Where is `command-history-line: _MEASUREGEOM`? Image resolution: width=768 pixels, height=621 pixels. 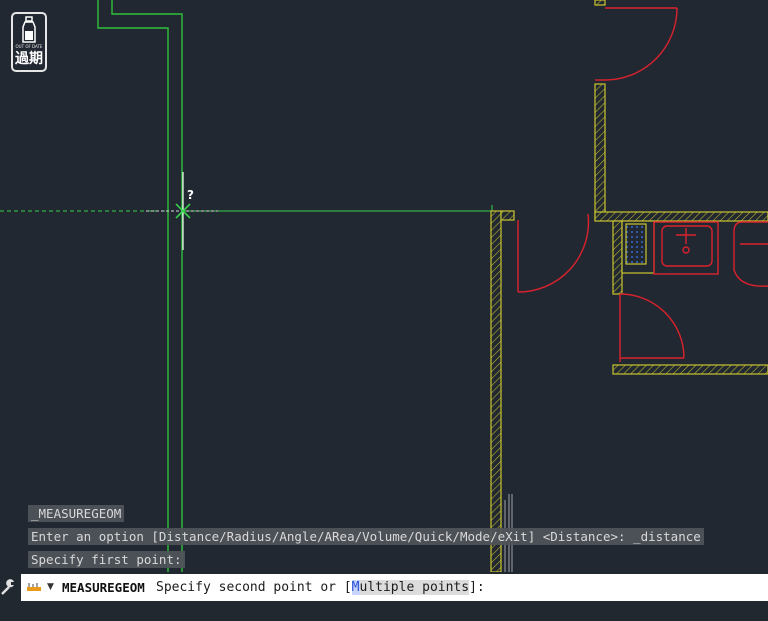
command-history-line: _MEASUREGEOM is located at coordinates (76, 513).